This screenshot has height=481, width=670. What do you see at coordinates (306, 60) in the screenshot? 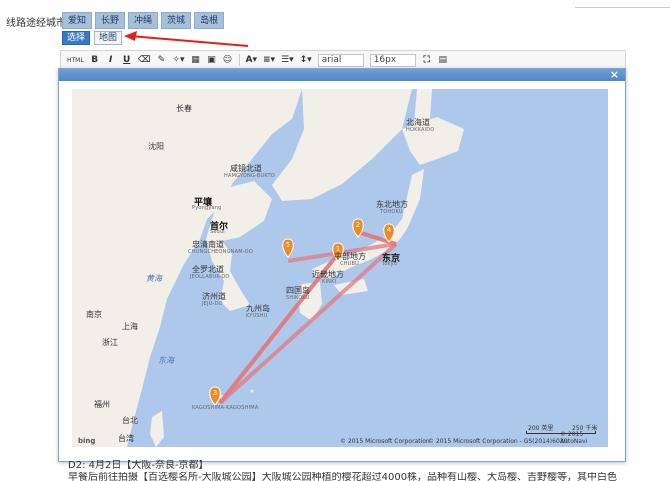
I see `line-height-icon: ↕▾` at bounding box center [306, 60].